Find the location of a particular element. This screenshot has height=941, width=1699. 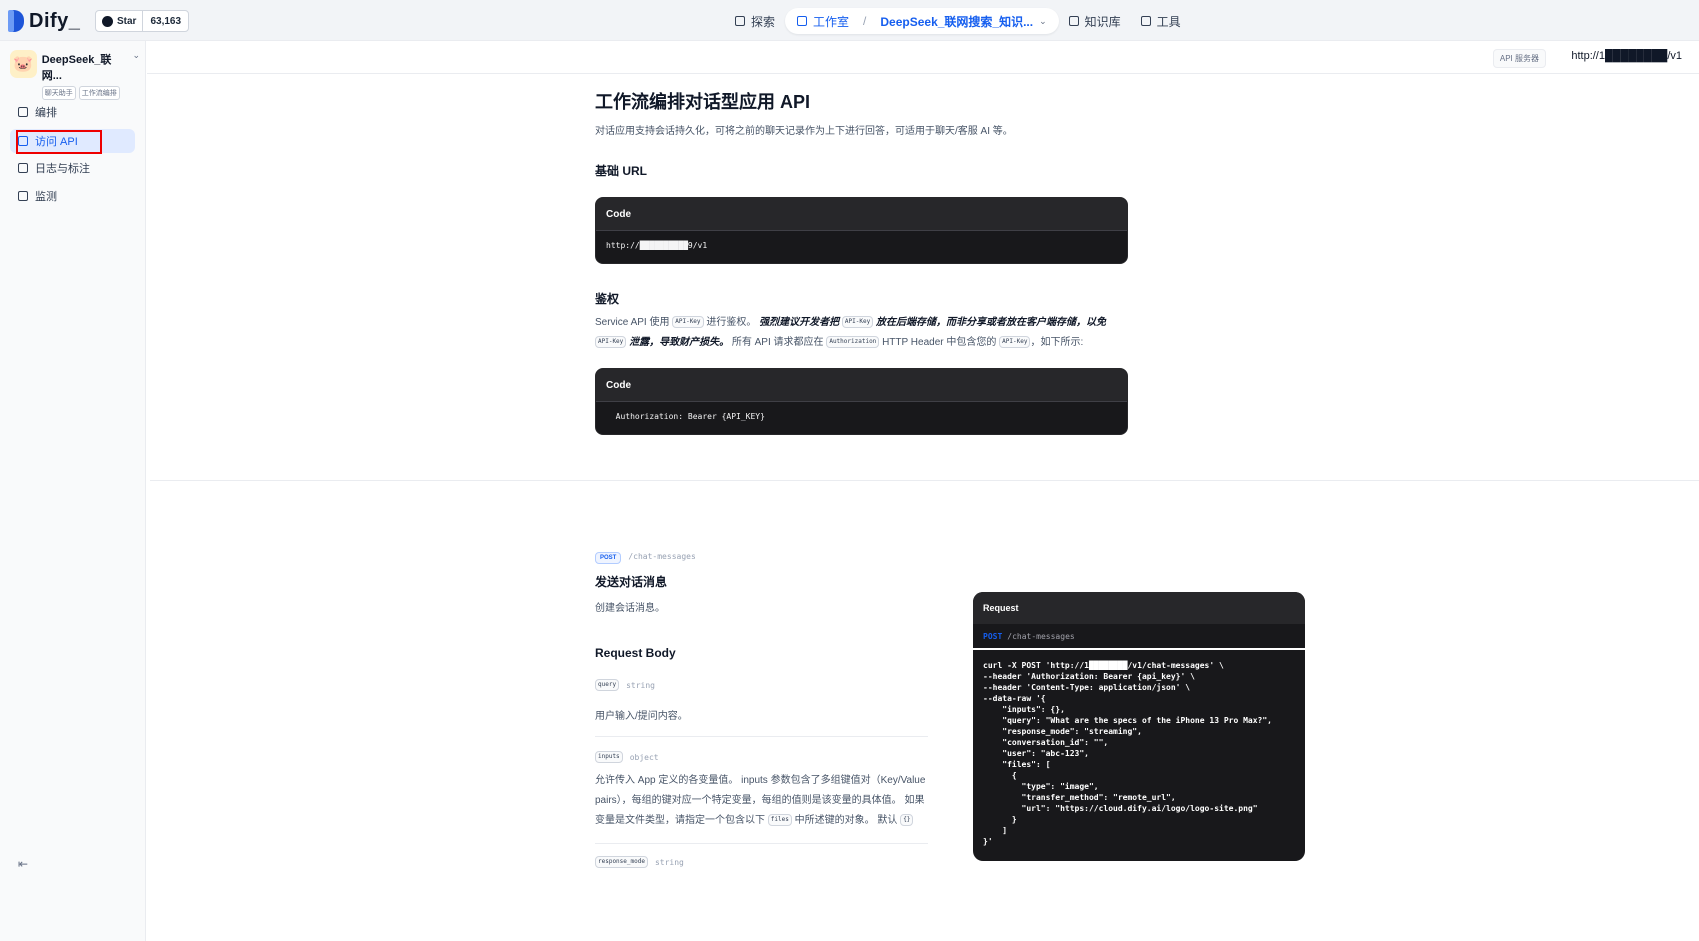

tools-icon is located at coordinates (1145, 21).